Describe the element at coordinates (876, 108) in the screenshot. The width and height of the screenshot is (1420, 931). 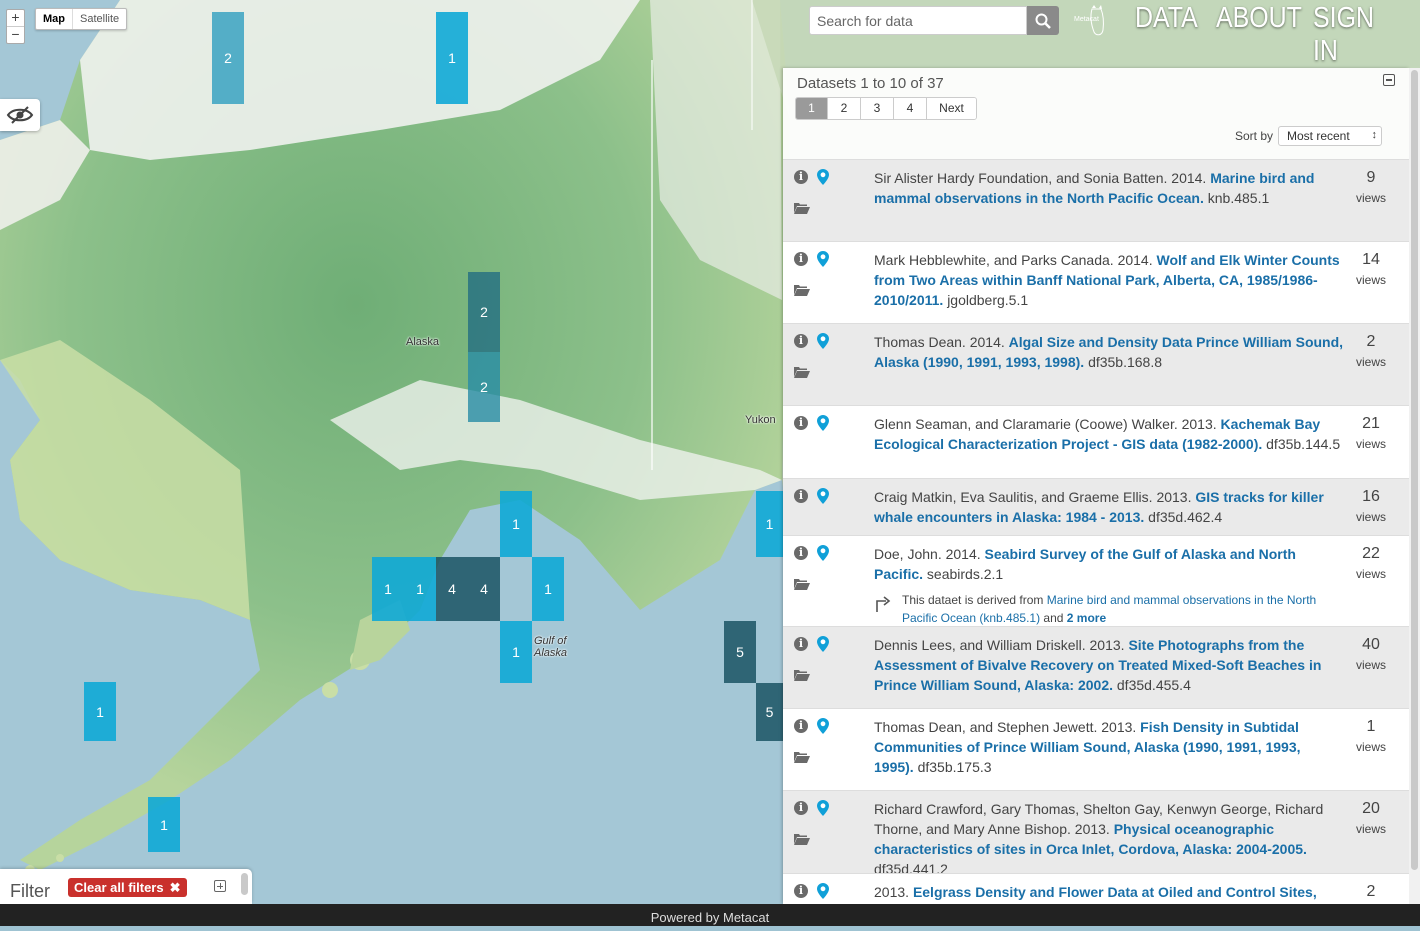
I see `page-3-button: 3` at that location.